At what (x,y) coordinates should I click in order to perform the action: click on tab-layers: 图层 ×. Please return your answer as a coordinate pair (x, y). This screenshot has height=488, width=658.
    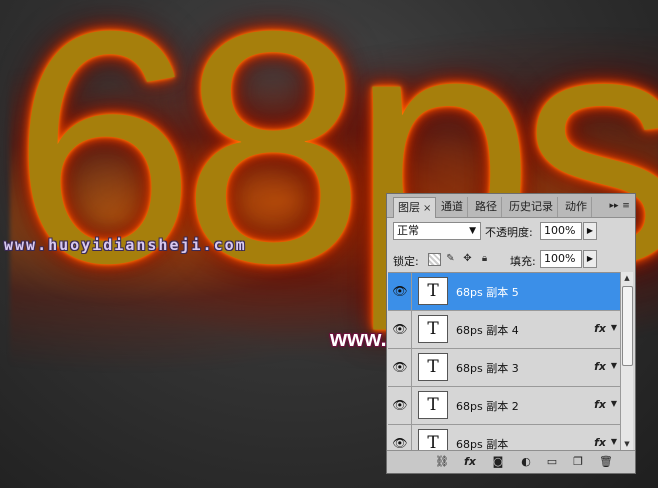
    Looking at the image, I should click on (415, 207).